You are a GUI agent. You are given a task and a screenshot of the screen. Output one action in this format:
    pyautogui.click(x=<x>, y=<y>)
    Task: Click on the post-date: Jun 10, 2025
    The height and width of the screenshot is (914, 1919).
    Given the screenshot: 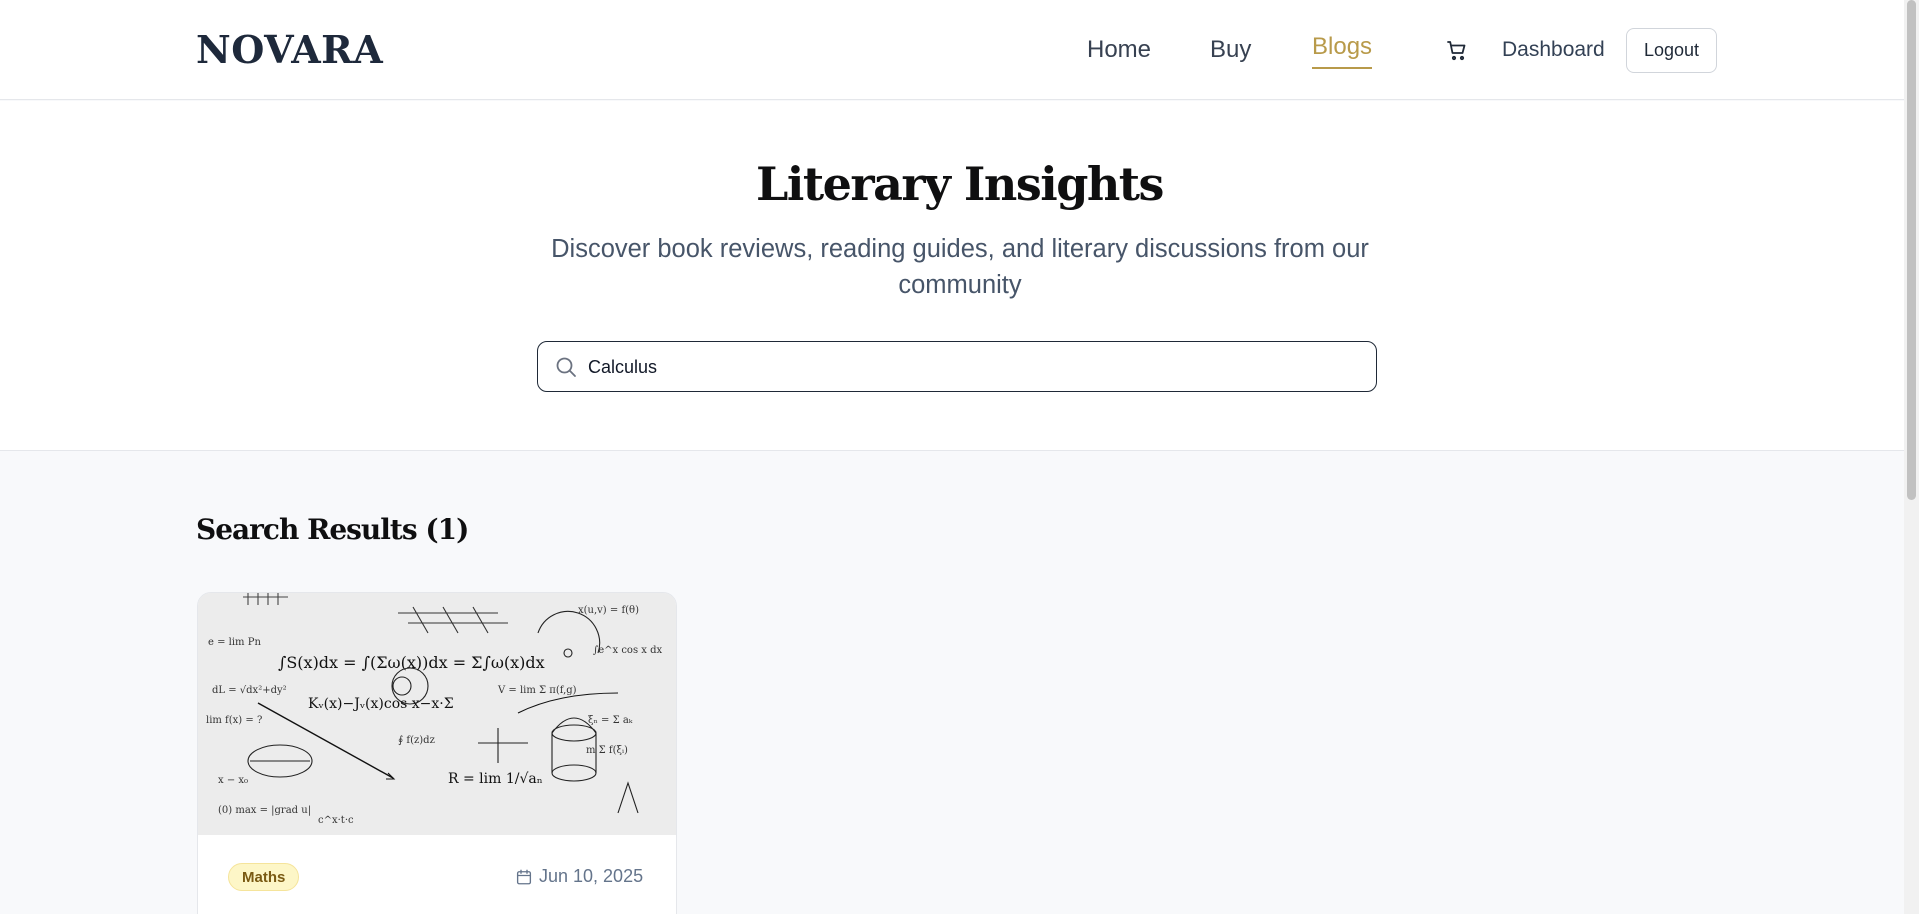 What is the action you would take?
    pyautogui.click(x=579, y=876)
    